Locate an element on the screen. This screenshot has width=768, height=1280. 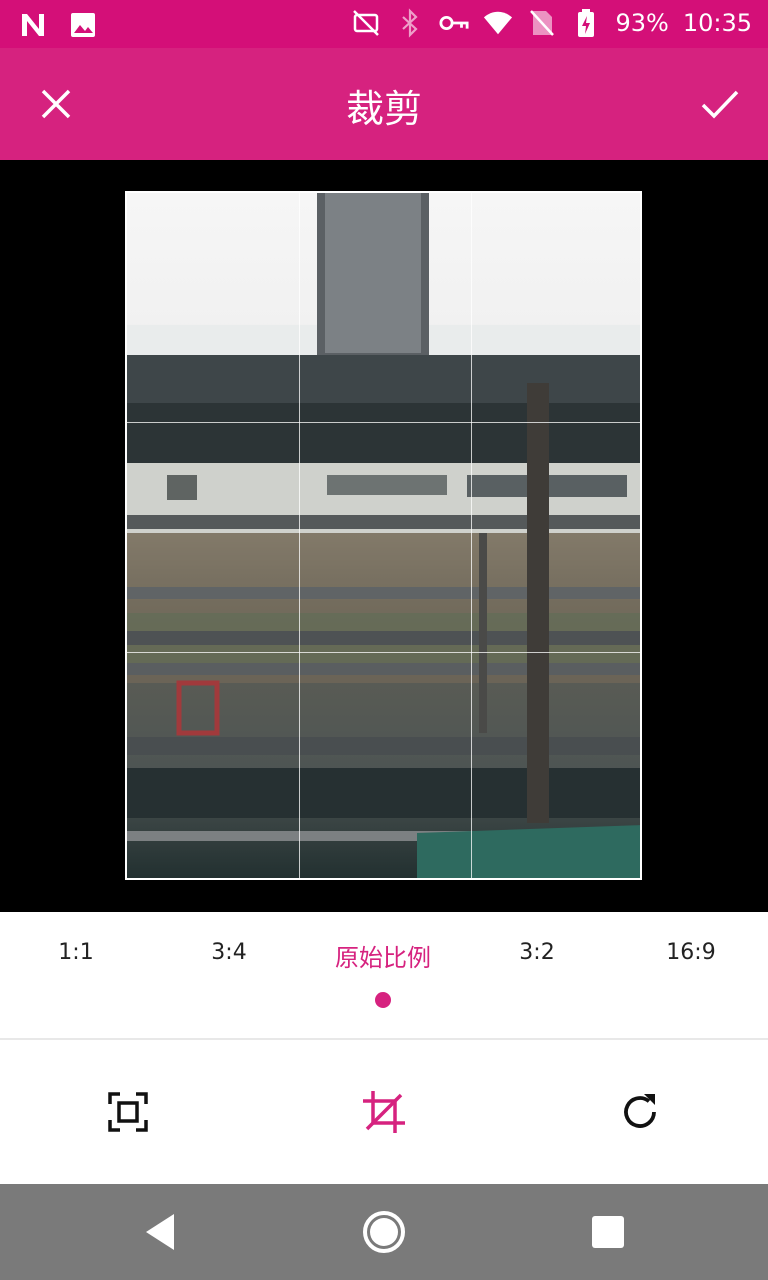
navigation-bar is located at coordinates (384, 1232).